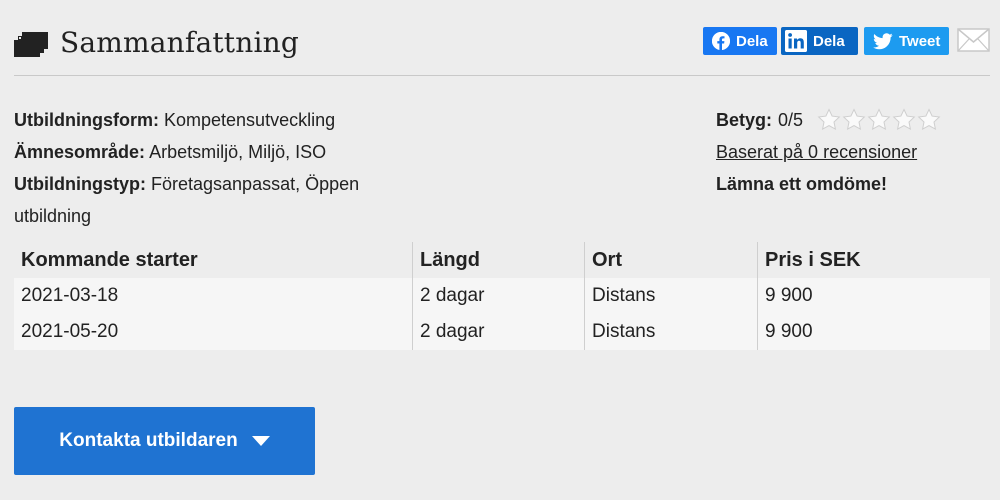 The width and height of the screenshot is (1000, 500). I want to click on facebook-share-button: Dela, so click(740, 41).